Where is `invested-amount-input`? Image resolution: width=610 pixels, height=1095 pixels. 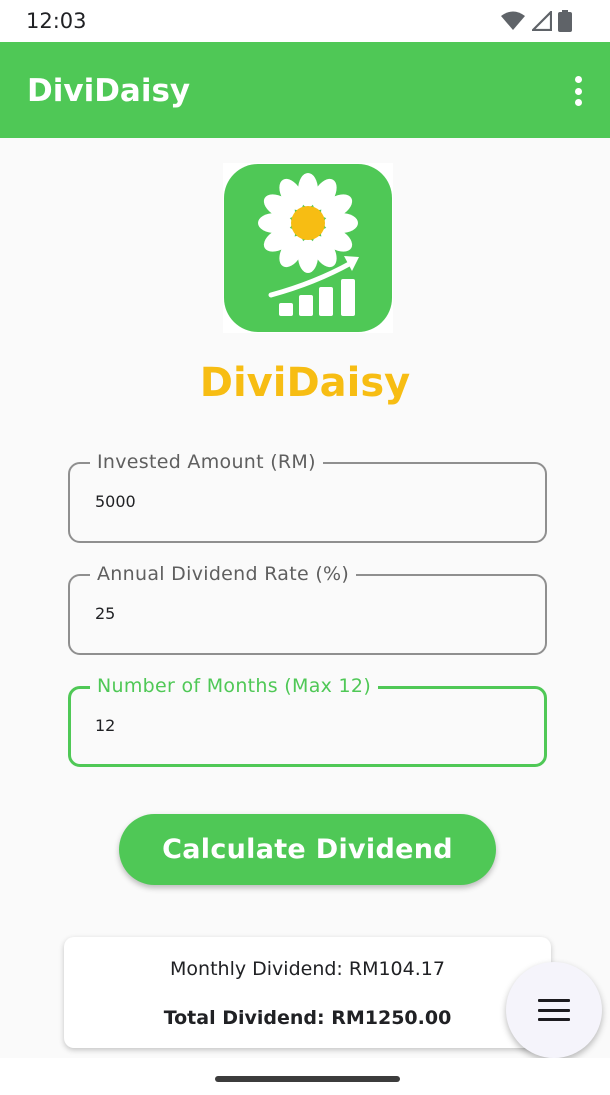
invested-amount-input is located at coordinates (305, 501).